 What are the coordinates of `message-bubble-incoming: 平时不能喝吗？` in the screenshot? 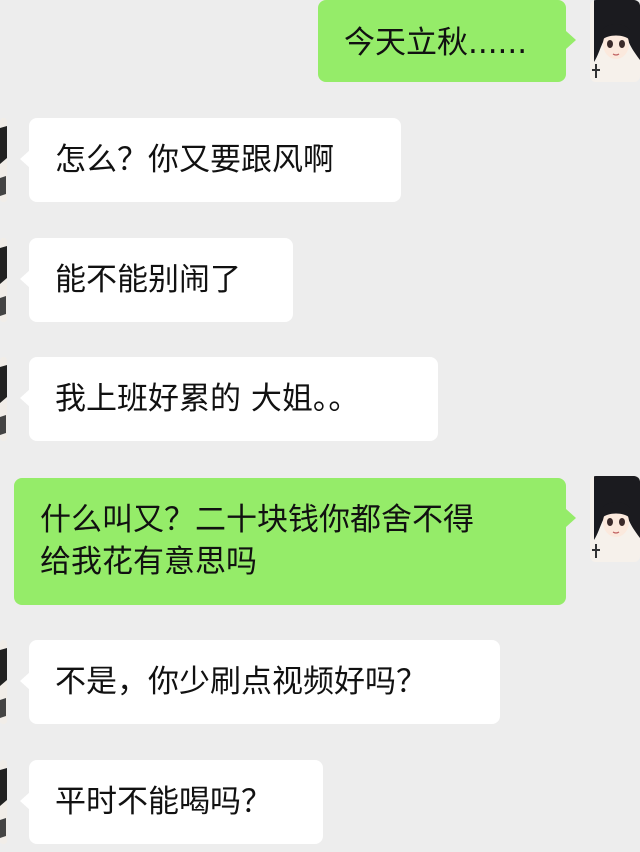 It's located at (176, 802).